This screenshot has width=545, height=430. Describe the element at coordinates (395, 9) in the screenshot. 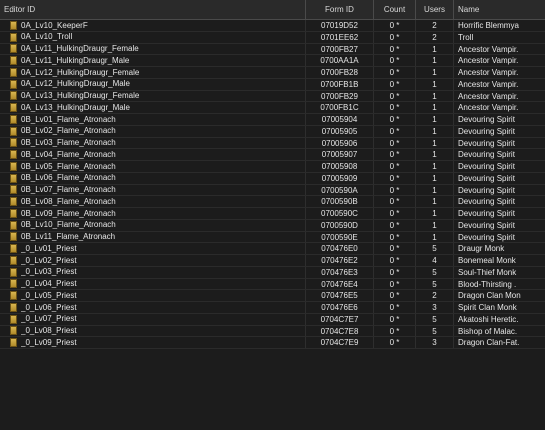

I see `column-header-count: Count` at that location.